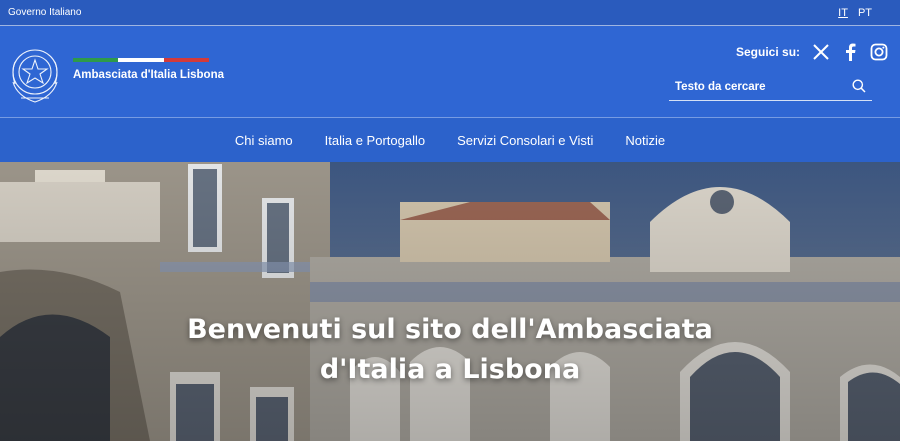 This screenshot has height=441, width=900. I want to click on search-bar, so click(770, 87).